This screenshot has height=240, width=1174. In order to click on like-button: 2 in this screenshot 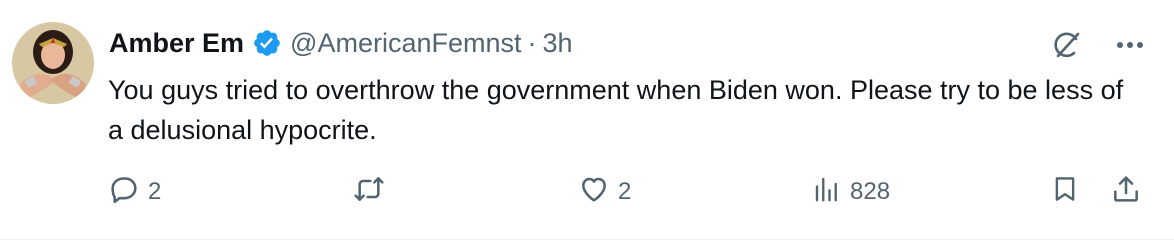, I will do `click(604, 192)`.